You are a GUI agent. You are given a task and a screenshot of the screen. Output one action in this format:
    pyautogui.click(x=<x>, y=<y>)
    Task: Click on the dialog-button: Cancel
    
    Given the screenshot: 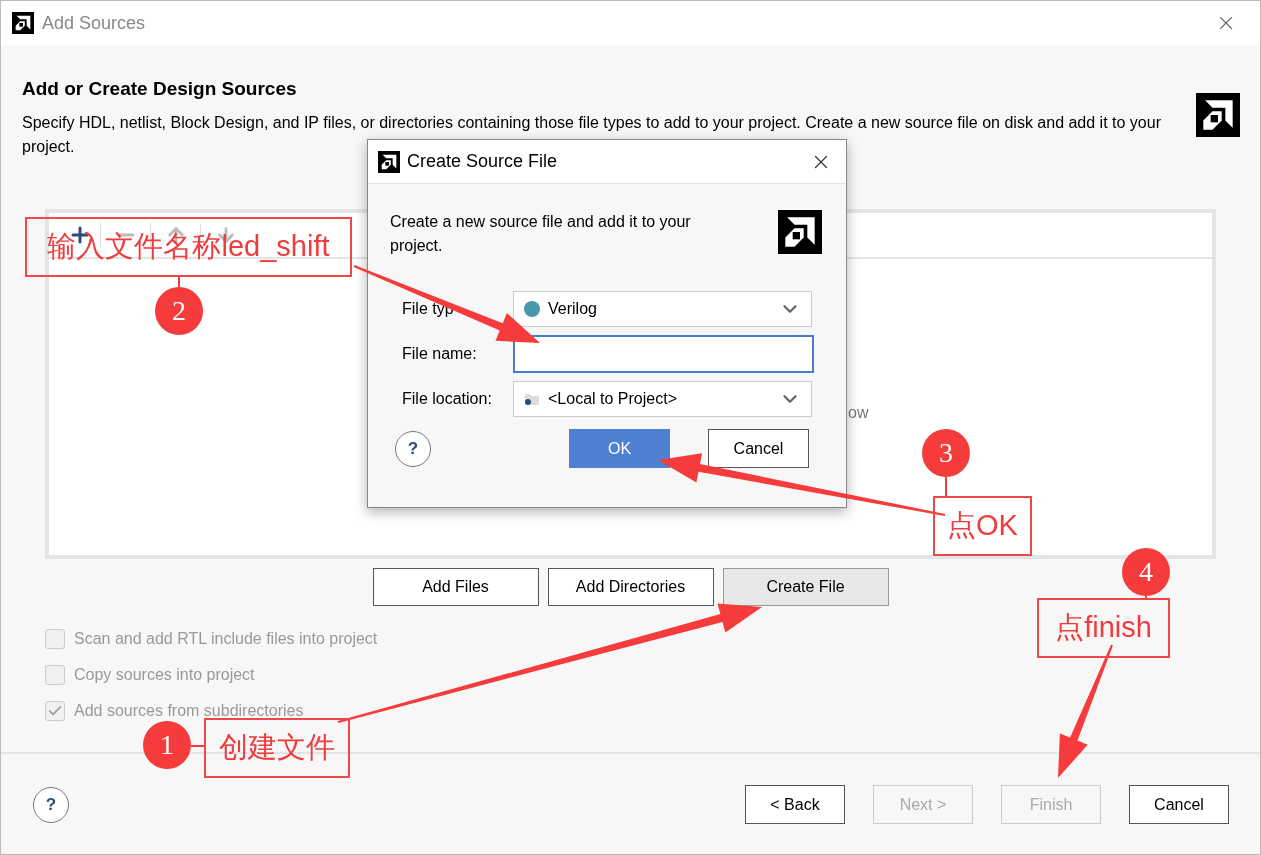 What is the action you would take?
    pyautogui.click(x=758, y=448)
    